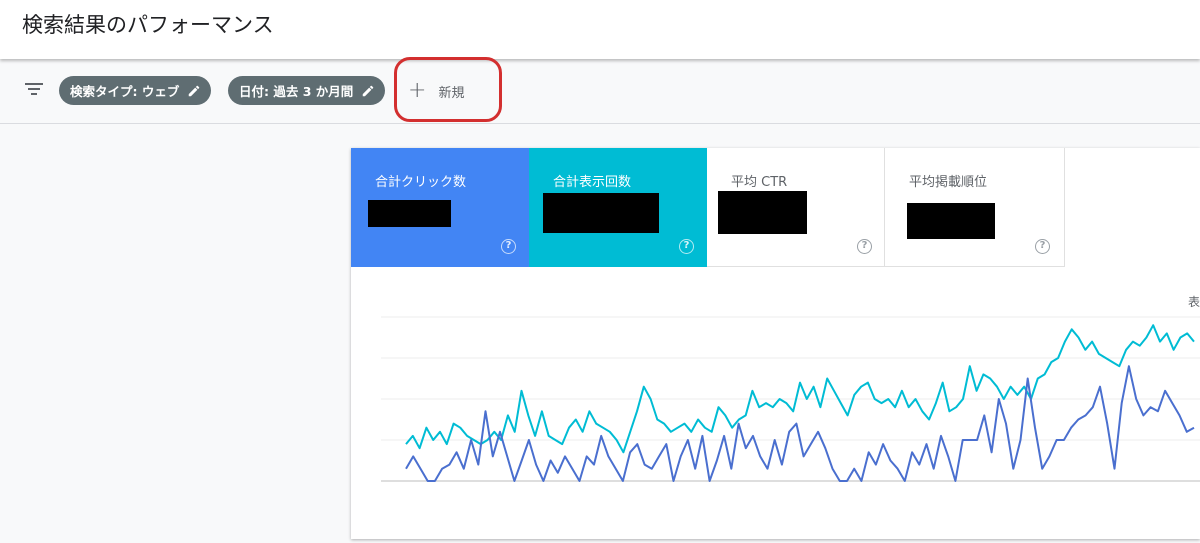 This screenshot has height=543, width=1200. I want to click on metric-average-ctr: 平均 CTR ?, so click(796, 207).